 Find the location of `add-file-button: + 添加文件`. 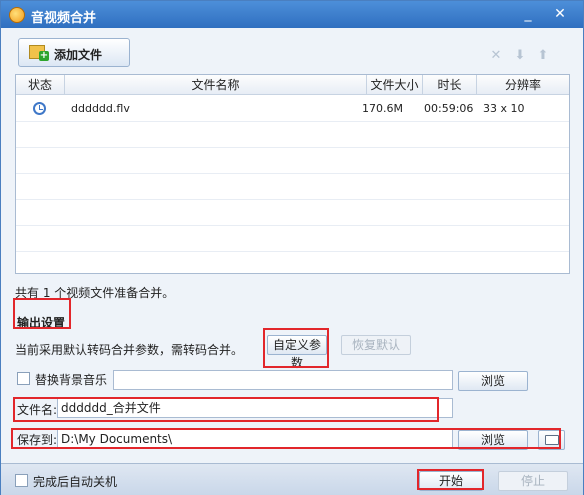

add-file-button: + 添加文件 is located at coordinates (74, 52).